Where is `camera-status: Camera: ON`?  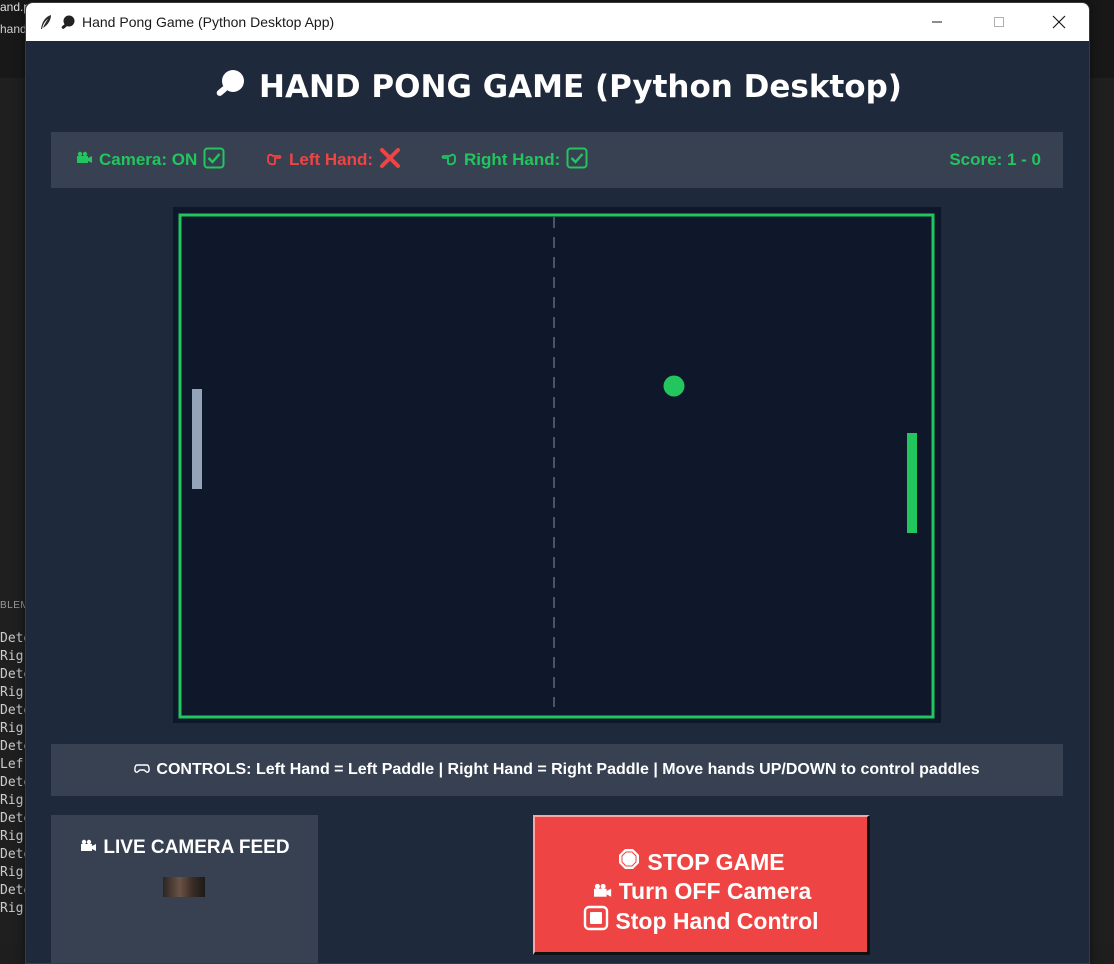
camera-status: Camera: ON is located at coordinates (150, 160).